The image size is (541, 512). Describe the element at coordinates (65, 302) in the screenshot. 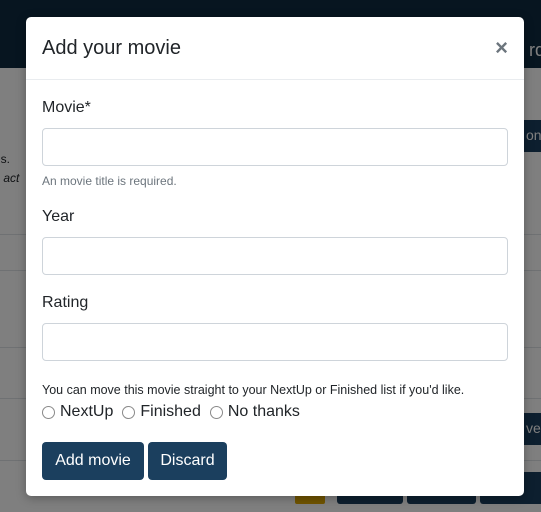

I see `rating-label: Rating` at that location.